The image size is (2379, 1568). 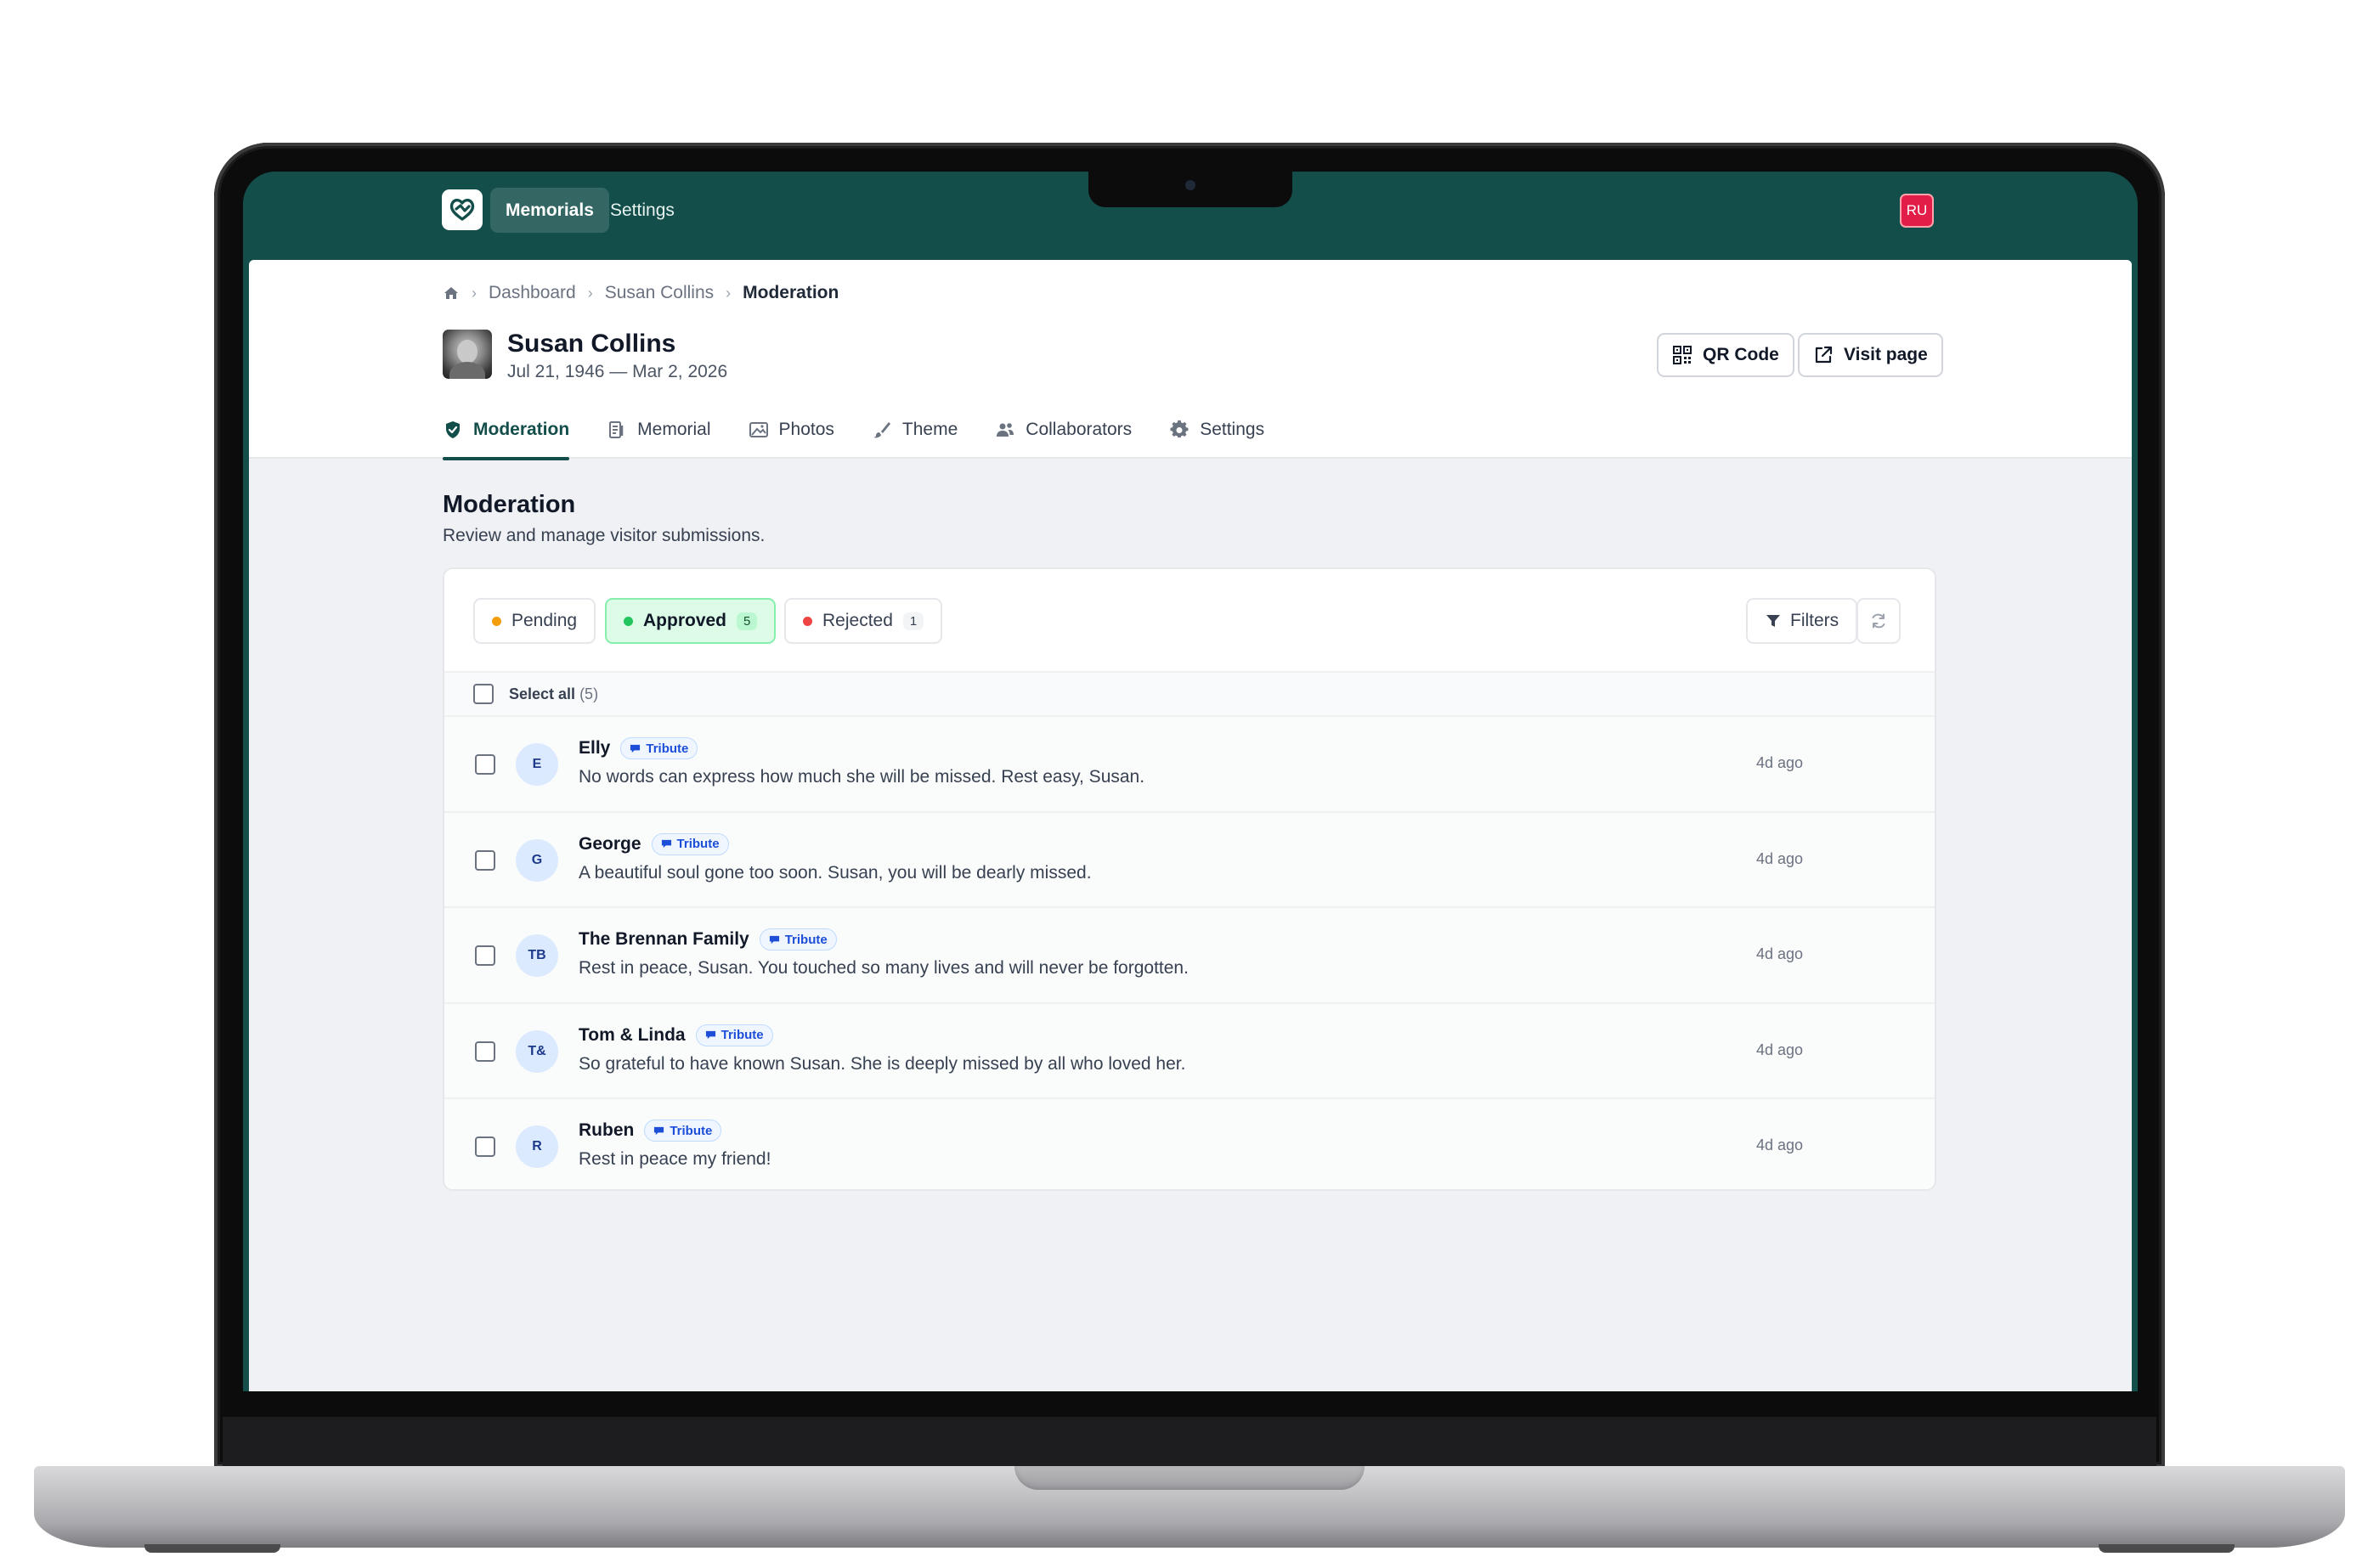 I want to click on memorial-name: Susan Collins, so click(x=591, y=344).